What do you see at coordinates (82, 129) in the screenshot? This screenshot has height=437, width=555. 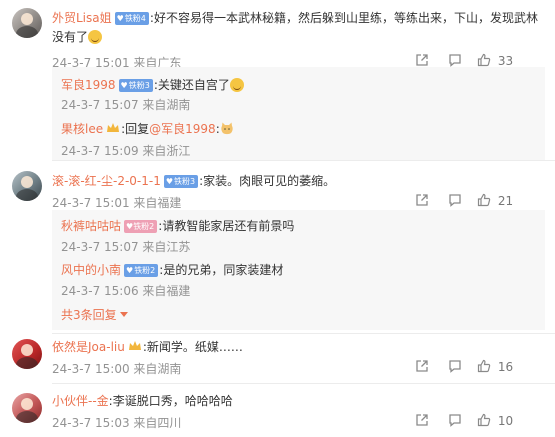 I see `reply-username: 果核lee` at bounding box center [82, 129].